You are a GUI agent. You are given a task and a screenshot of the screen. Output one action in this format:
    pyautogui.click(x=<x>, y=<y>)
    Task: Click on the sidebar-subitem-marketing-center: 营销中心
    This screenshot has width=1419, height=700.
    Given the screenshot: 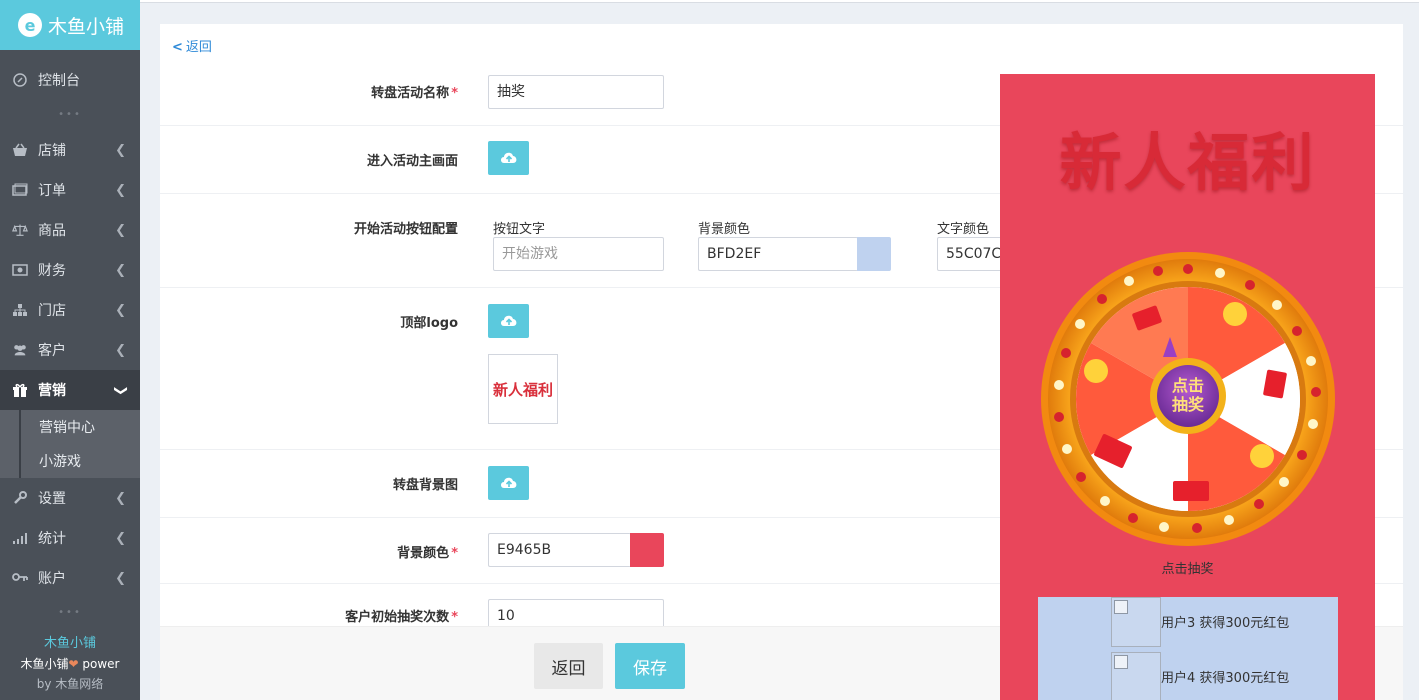 What is the action you would take?
    pyautogui.click(x=79, y=427)
    